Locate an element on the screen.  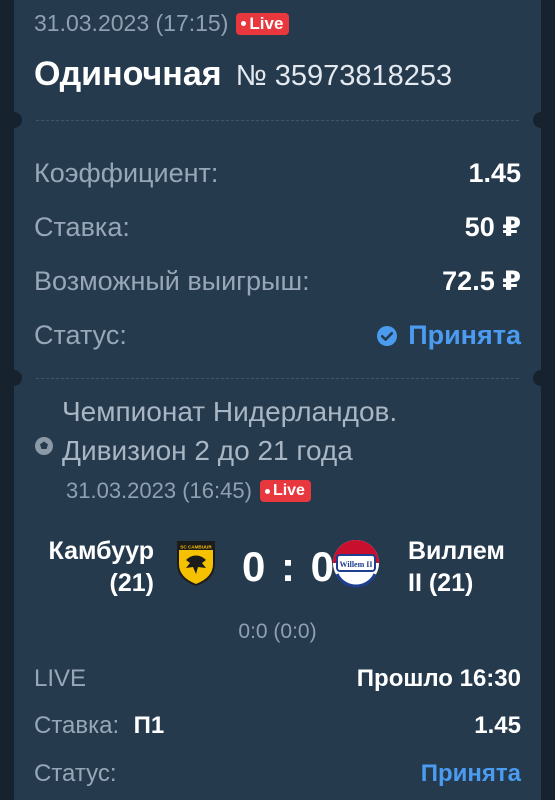
possible-win-row: Возможный выигрыш: 72.5 ₽ is located at coordinates (277, 281).